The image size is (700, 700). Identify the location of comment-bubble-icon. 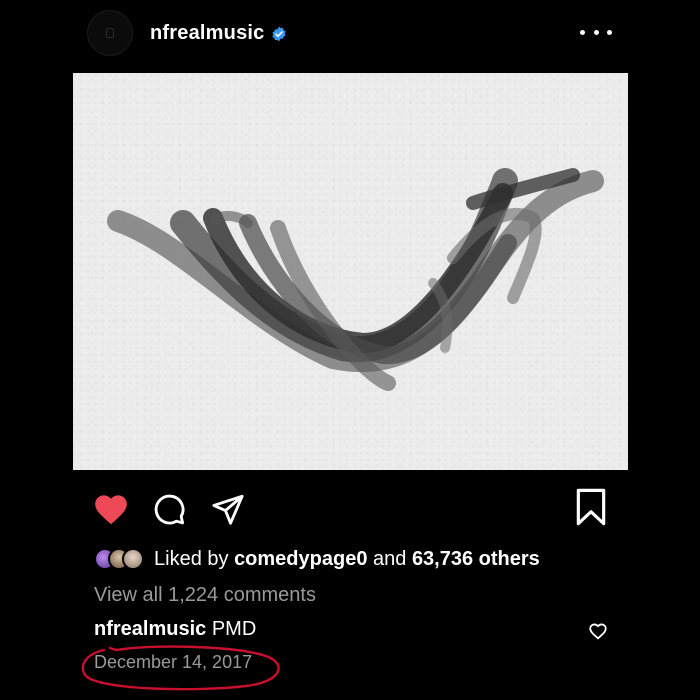
(169, 509).